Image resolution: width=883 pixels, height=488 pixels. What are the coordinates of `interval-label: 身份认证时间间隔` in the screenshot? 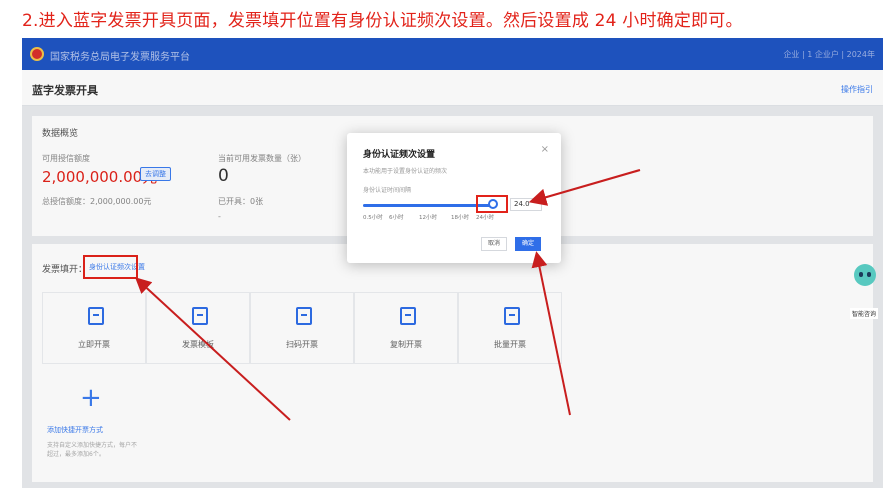 It's located at (387, 190).